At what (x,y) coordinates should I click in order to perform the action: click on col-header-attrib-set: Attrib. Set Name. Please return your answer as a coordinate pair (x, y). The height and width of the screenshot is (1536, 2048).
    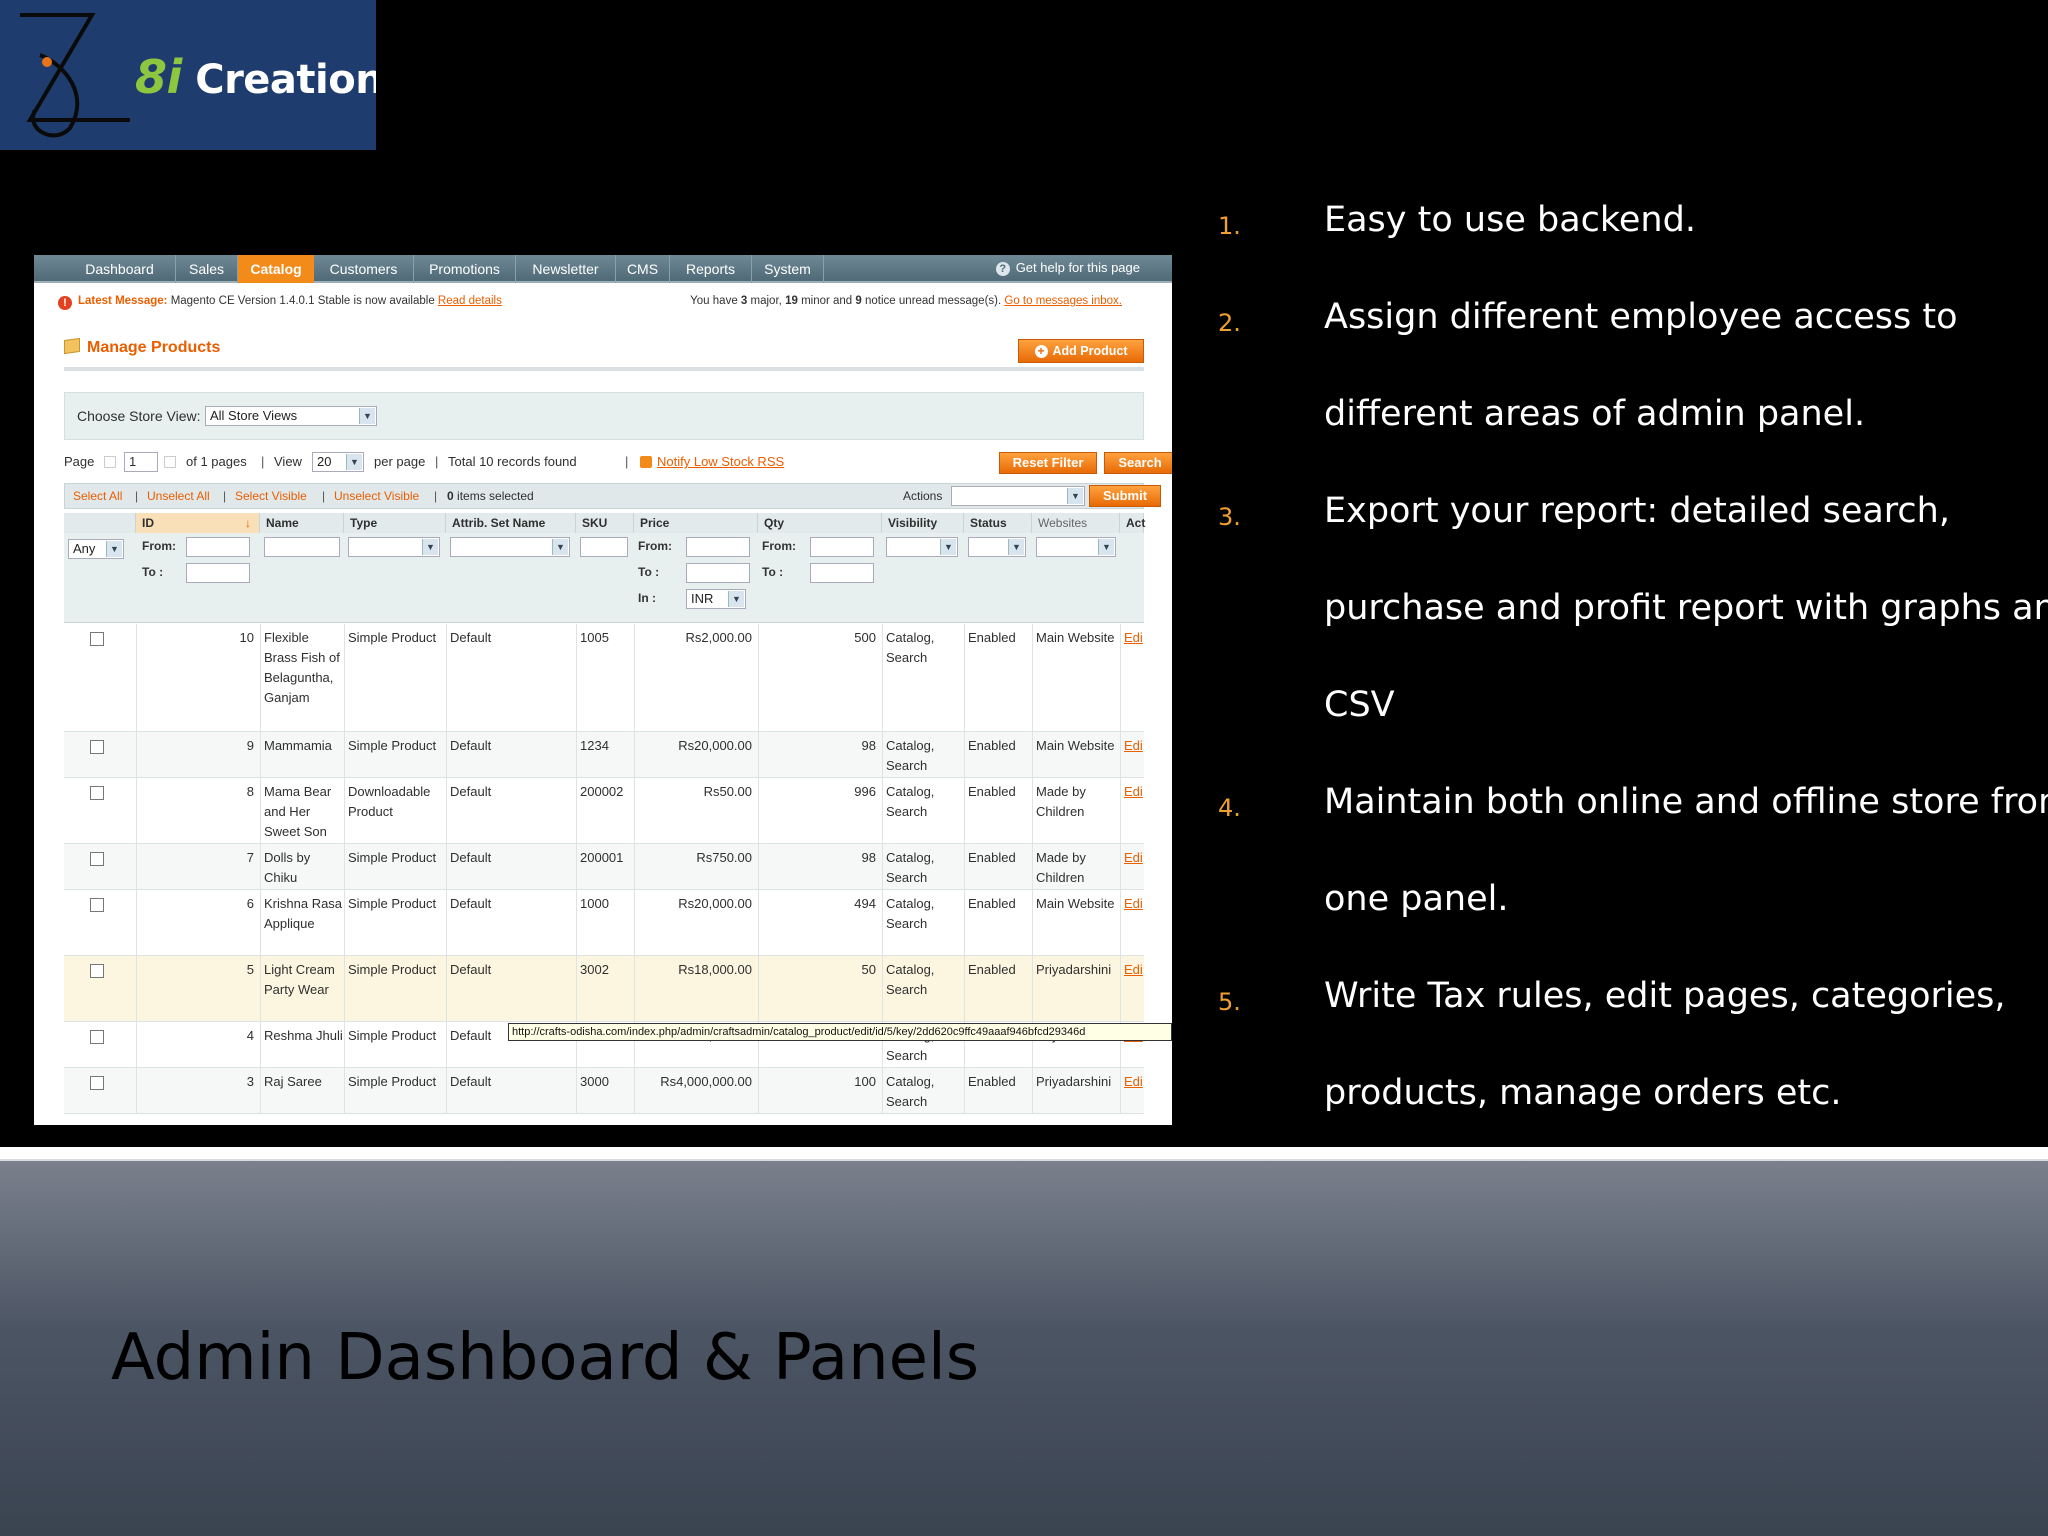
    Looking at the image, I should click on (511, 523).